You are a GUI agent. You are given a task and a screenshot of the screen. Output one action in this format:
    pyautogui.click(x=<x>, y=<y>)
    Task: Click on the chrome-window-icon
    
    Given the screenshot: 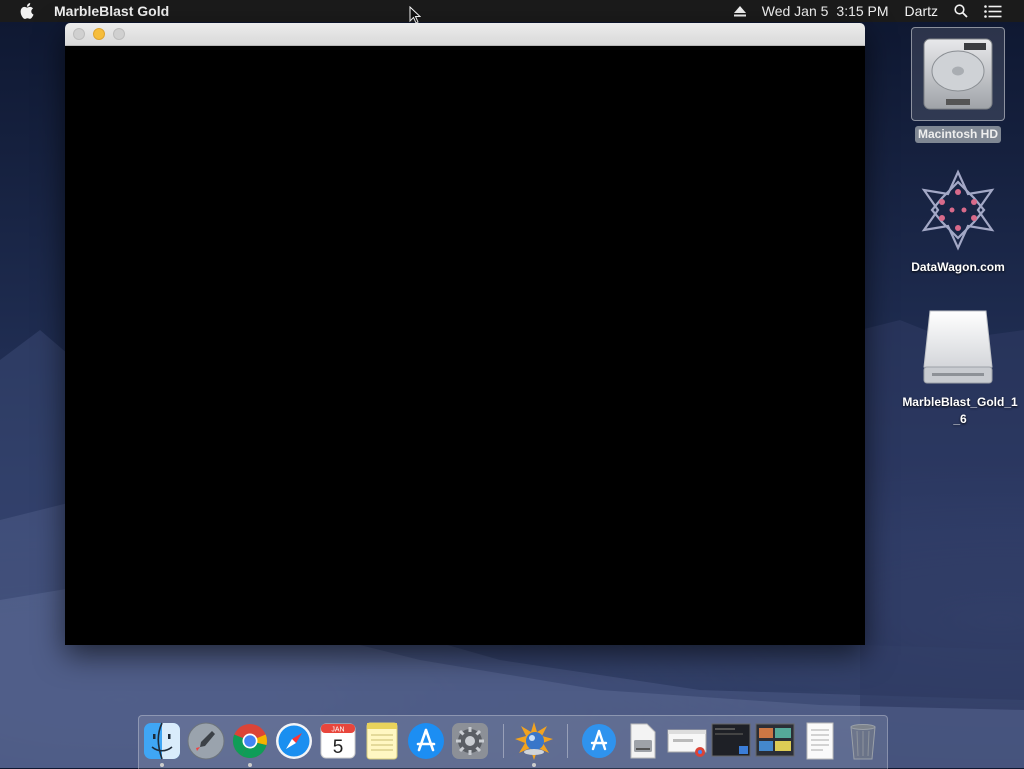 What is the action you would take?
    pyautogui.click(x=687, y=743)
    